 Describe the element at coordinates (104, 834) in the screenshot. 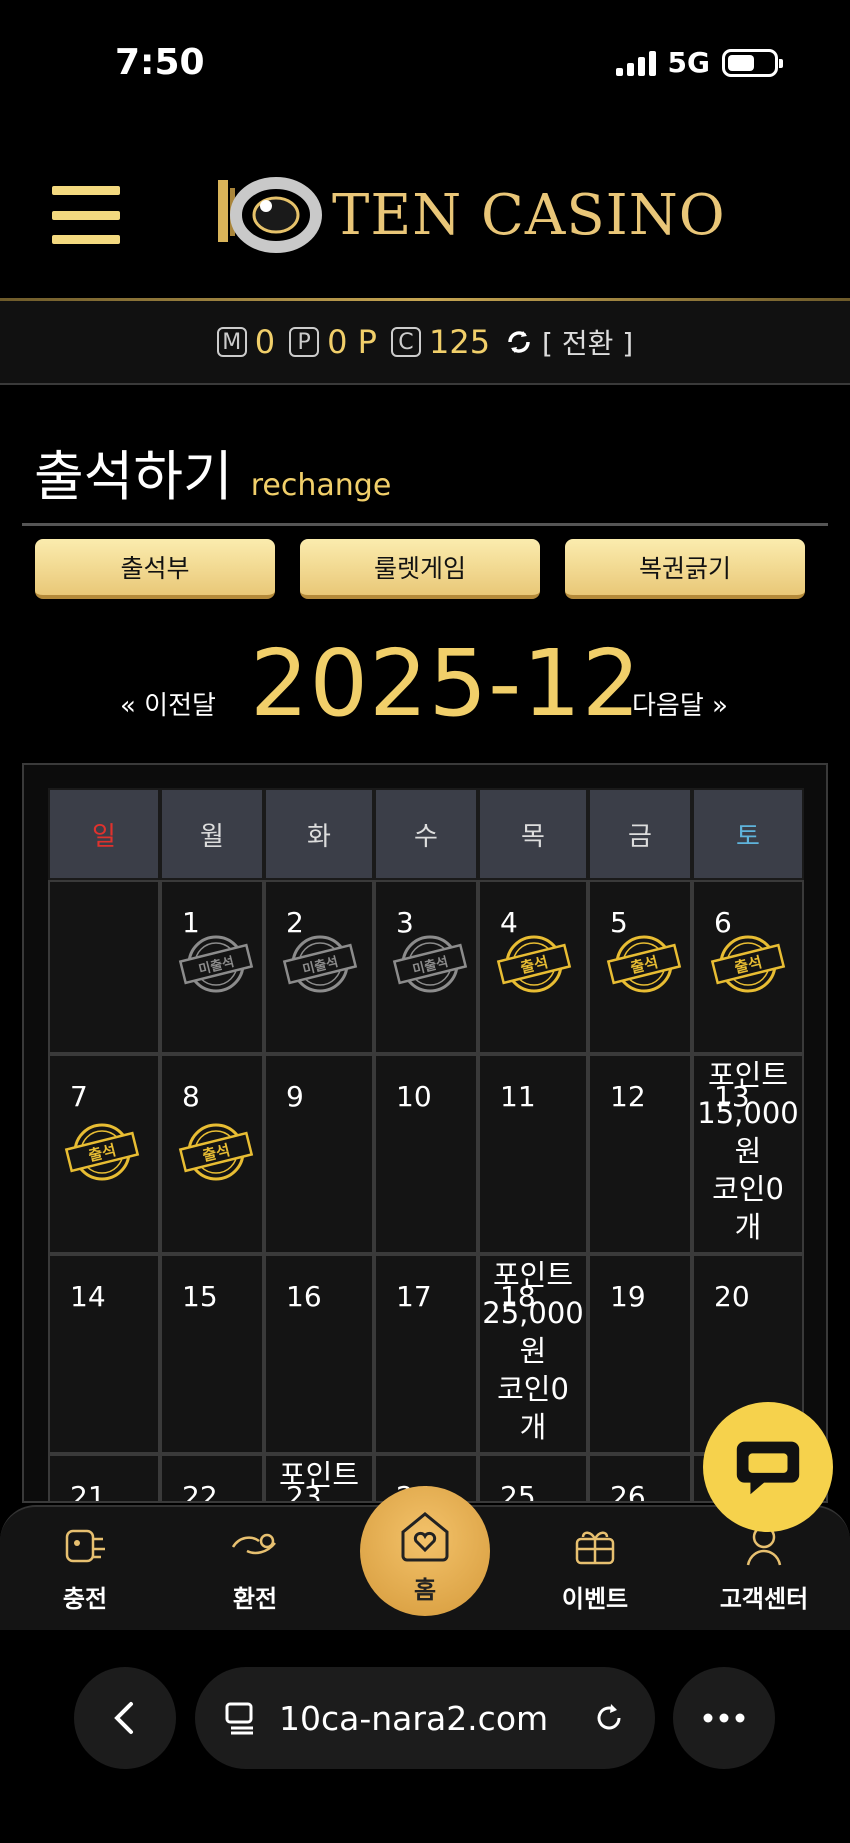

I see `weekday-label: 일` at that location.